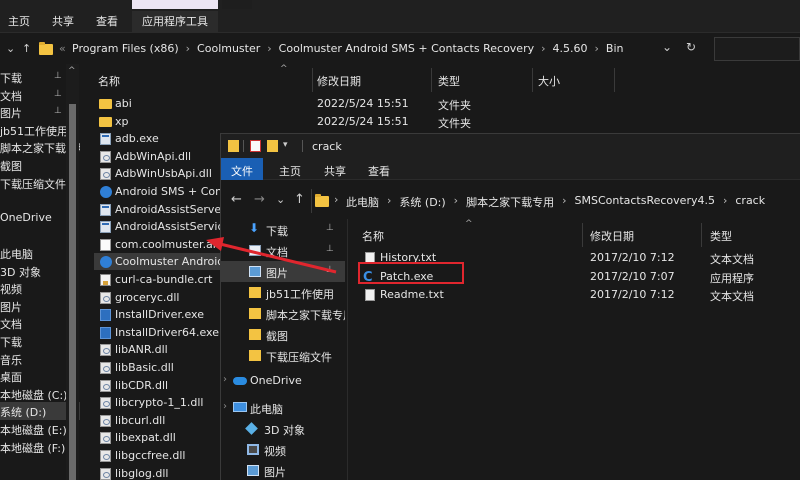 The image size is (800, 480). I want to click on nav-item: 文档 ⊥, so click(283, 250).